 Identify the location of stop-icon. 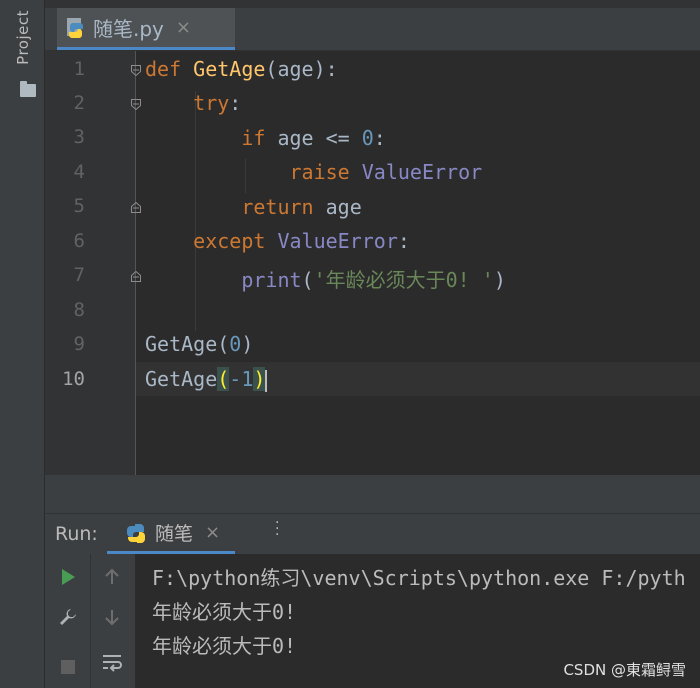
(68, 667).